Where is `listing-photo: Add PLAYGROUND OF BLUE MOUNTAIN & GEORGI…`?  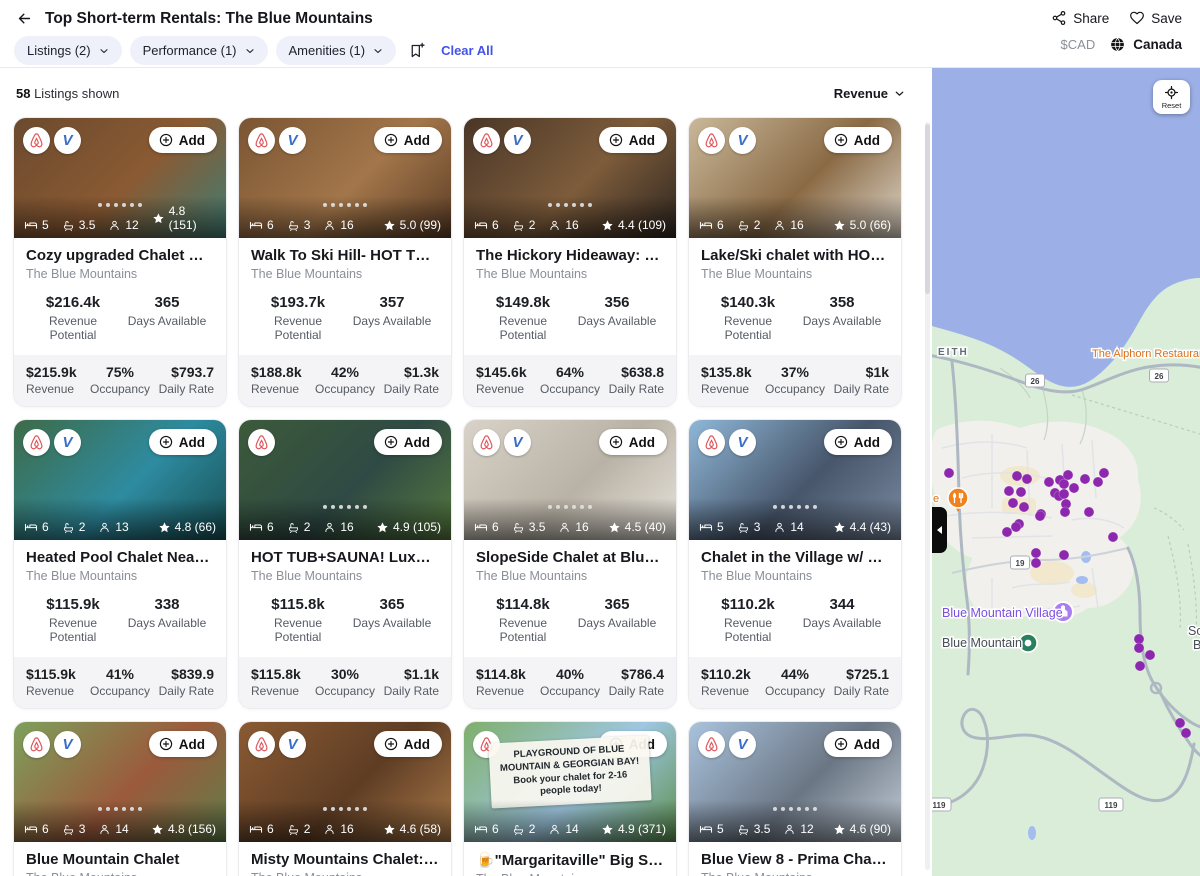 listing-photo: Add PLAYGROUND OF BLUE MOUNTAIN & GEORGI… is located at coordinates (570, 782).